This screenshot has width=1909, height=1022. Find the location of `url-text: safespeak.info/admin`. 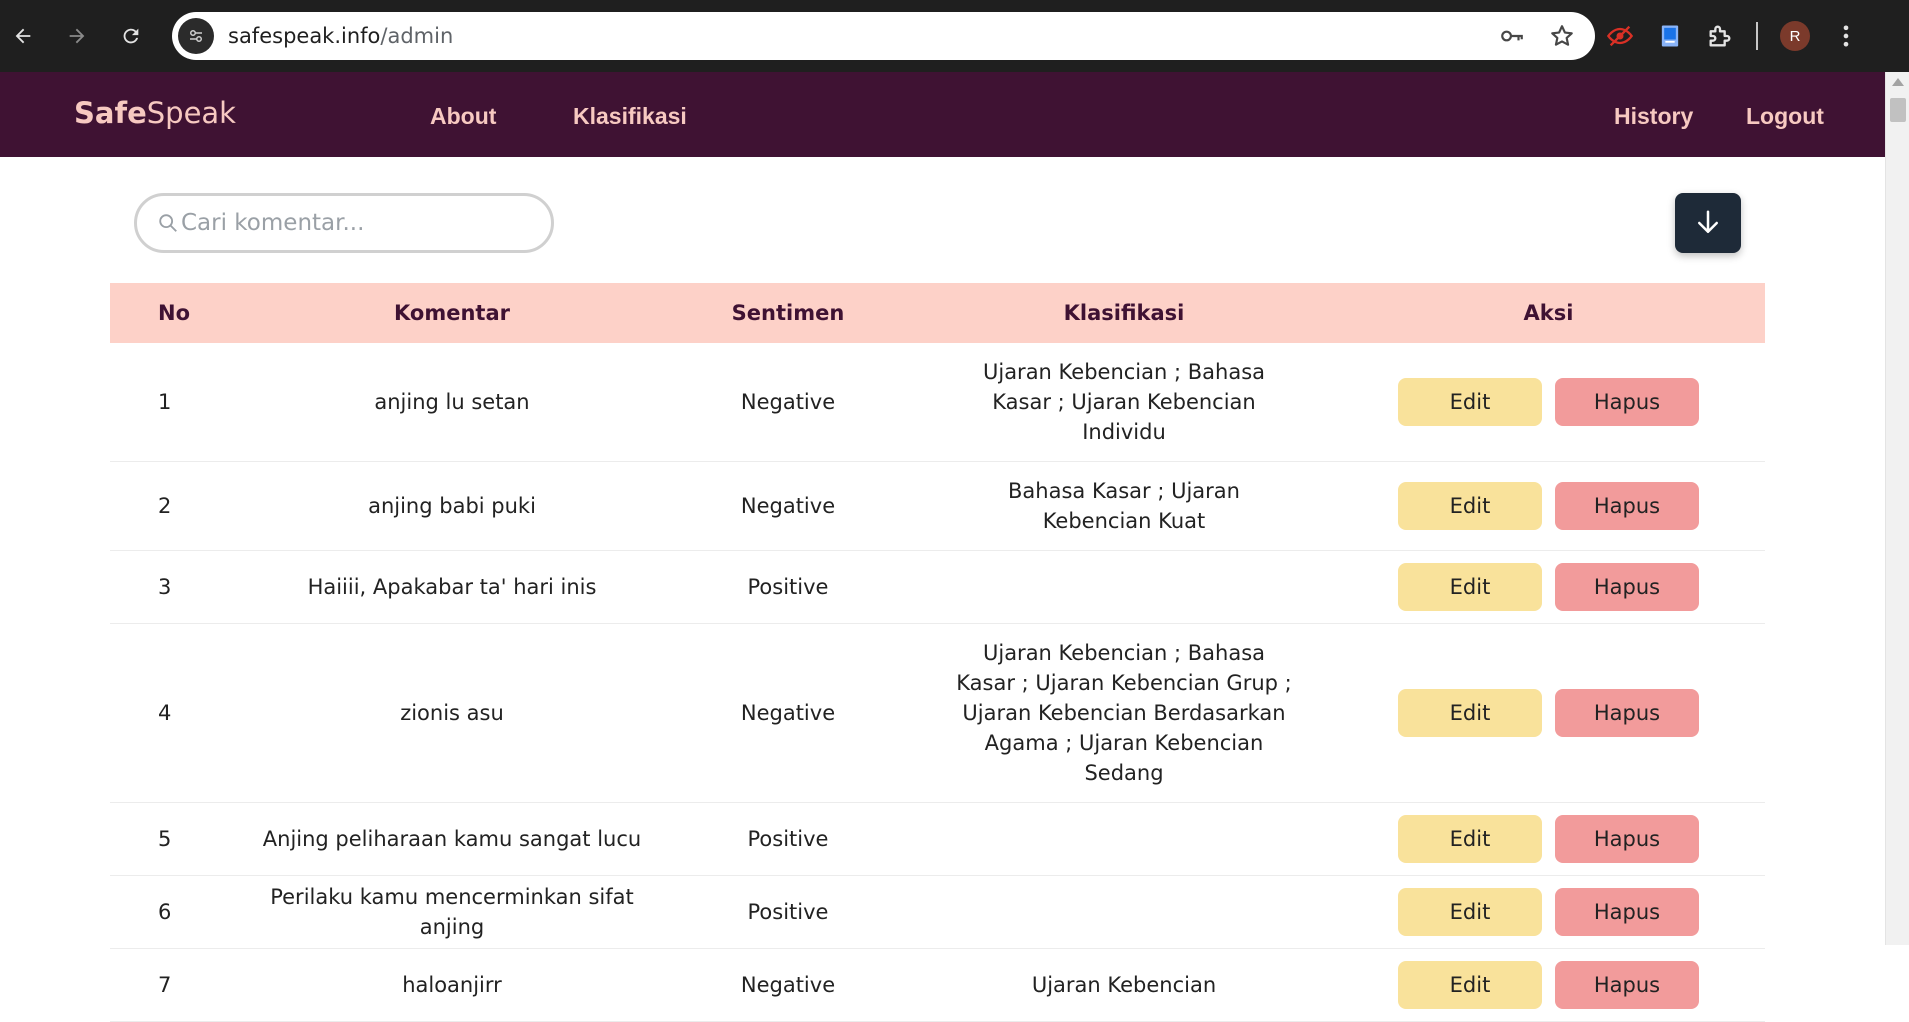

url-text: safespeak.info/admin is located at coordinates (340, 36).